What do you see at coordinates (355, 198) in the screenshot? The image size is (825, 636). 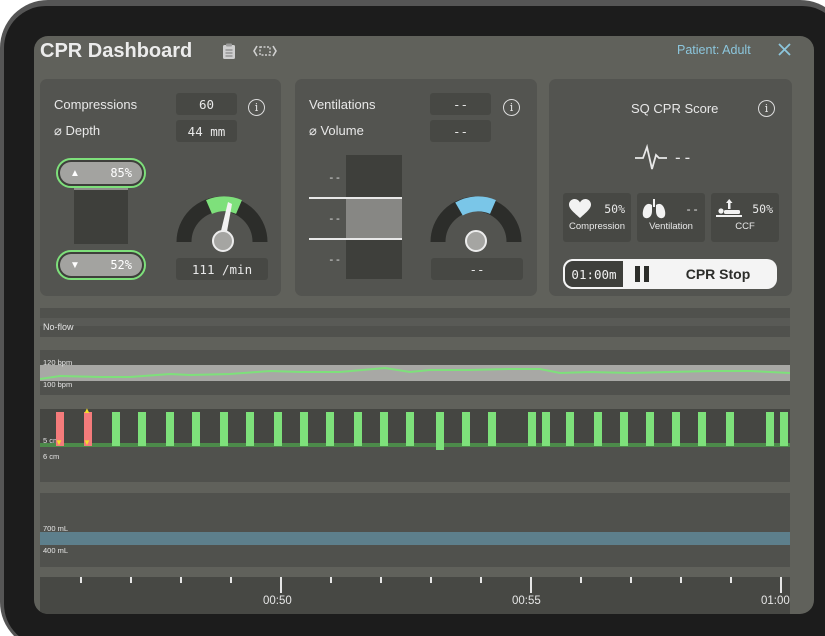 I see `volume-upper-line` at bounding box center [355, 198].